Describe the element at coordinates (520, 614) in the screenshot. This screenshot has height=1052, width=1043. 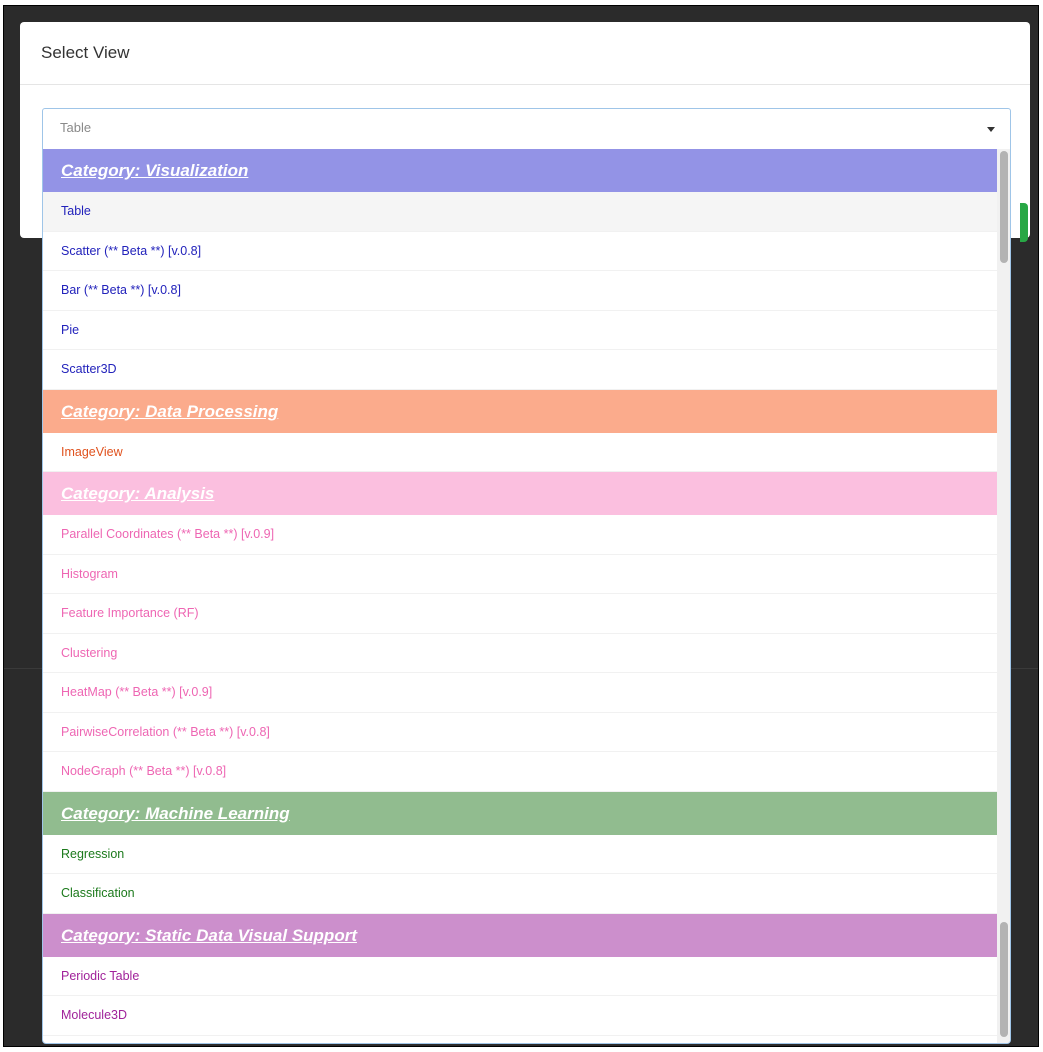
I see `option-feature-importance: Feature Importance (RF)` at that location.